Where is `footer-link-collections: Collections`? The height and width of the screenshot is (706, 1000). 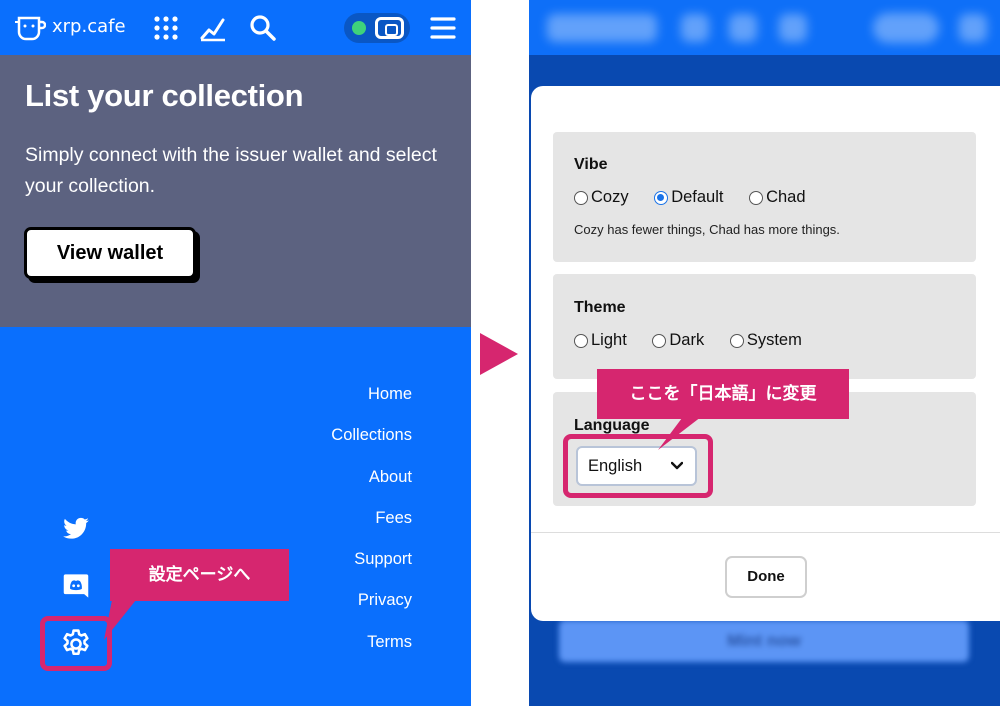 footer-link-collections: Collections is located at coordinates (371, 445).